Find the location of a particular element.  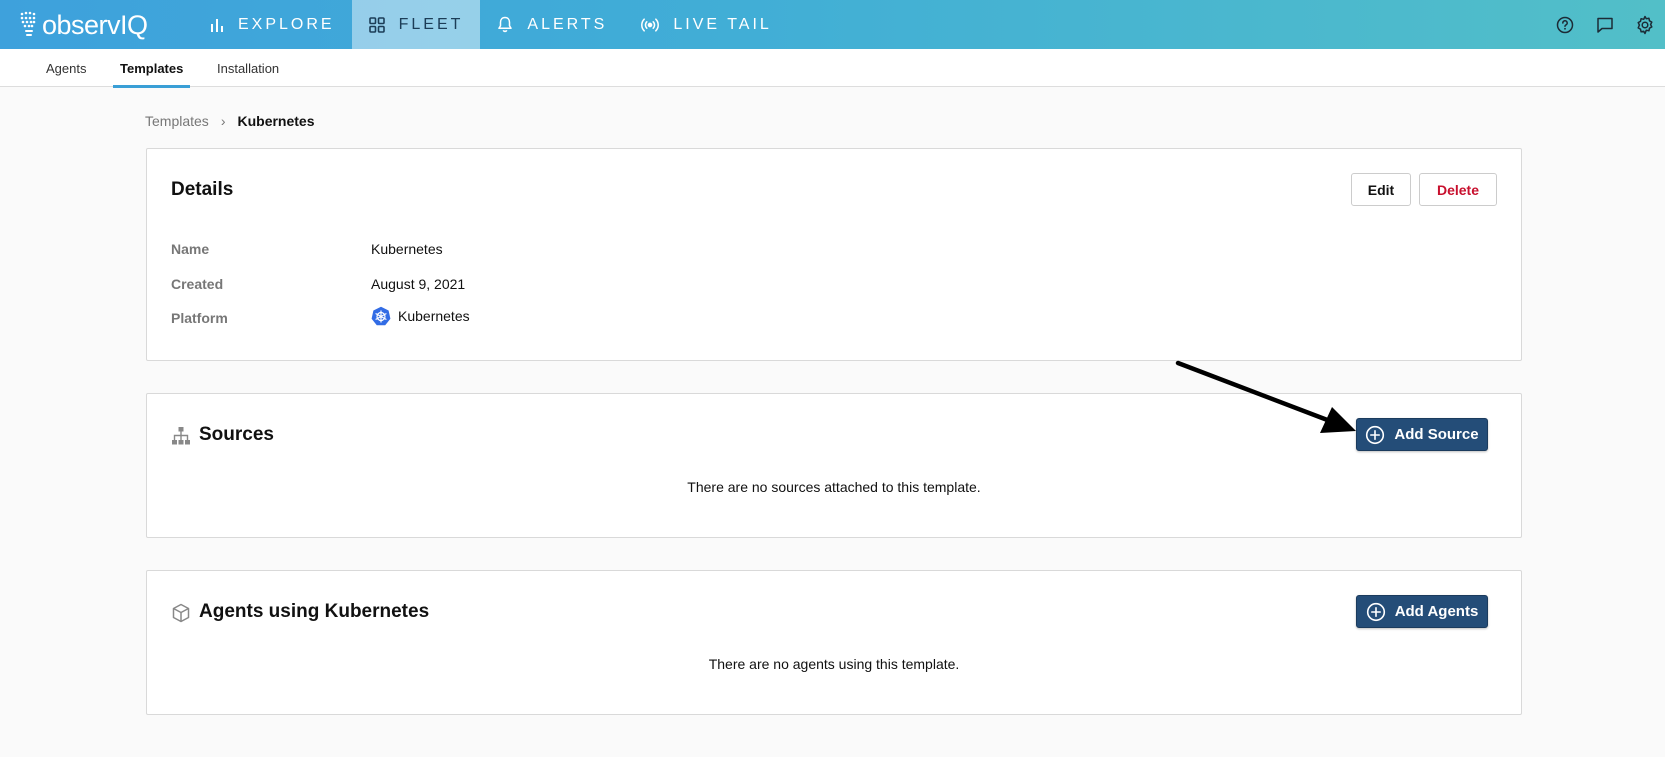

sub-navbar: Agents Templates Installation is located at coordinates (832, 68).